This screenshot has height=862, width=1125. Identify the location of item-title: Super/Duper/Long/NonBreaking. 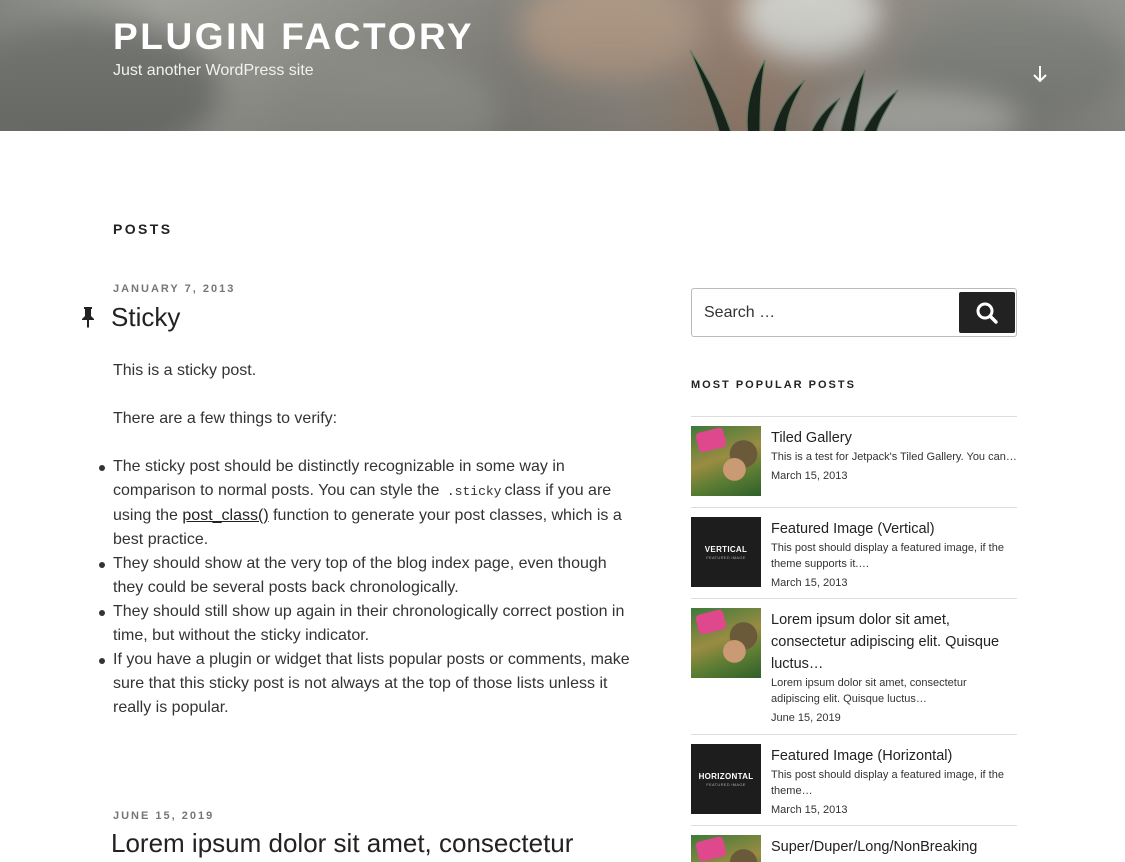
(894, 847).